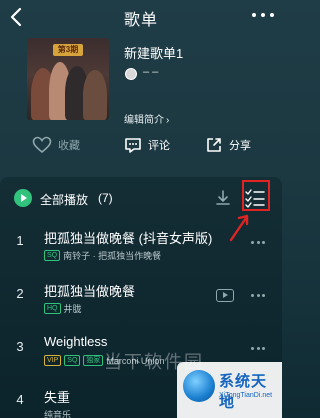 Image resolution: width=320 pixels, height=418 pixels. What do you see at coordinates (52, 308) in the screenshot?
I see `quality-tag: HQ` at bounding box center [52, 308].